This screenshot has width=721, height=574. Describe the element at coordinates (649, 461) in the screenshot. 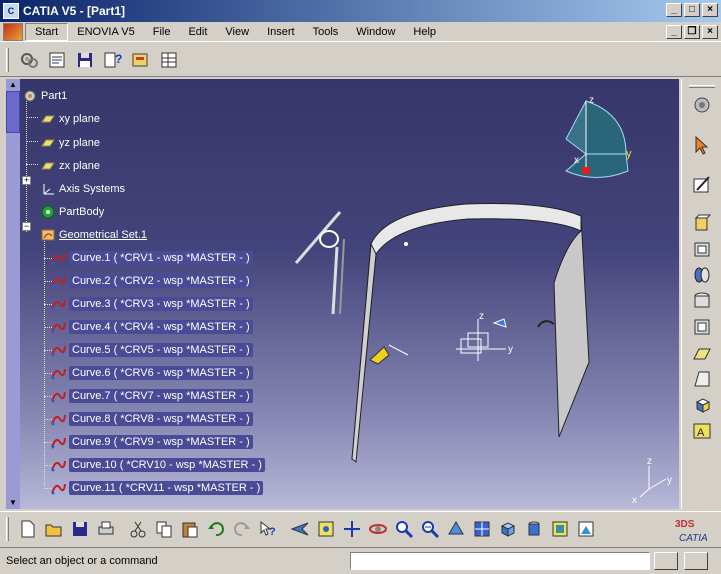

I see `triad-z-label: z` at that location.